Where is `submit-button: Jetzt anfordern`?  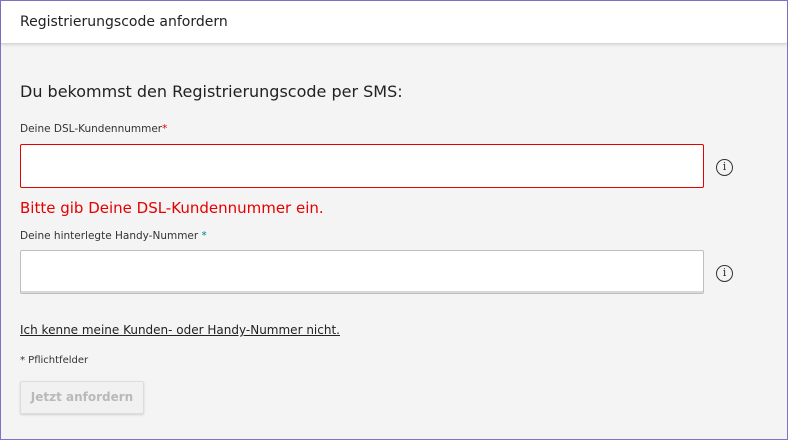
submit-button: Jetzt anfordern is located at coordinates (82, 397).